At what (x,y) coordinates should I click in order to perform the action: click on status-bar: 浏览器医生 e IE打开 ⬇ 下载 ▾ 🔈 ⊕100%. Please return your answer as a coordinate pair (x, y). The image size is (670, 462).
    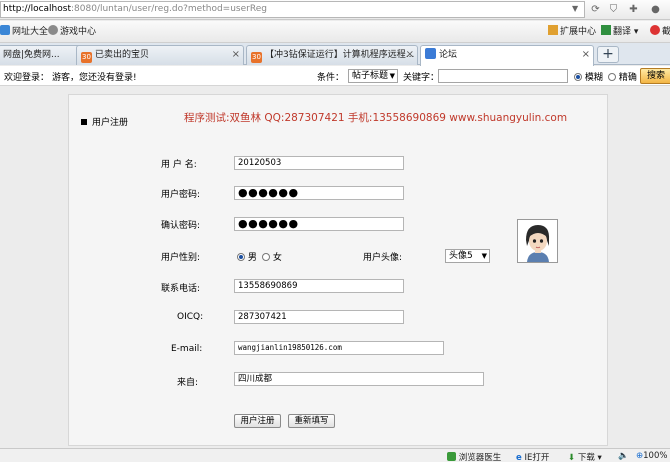
    Looking at the image, I should click on (335, 455).